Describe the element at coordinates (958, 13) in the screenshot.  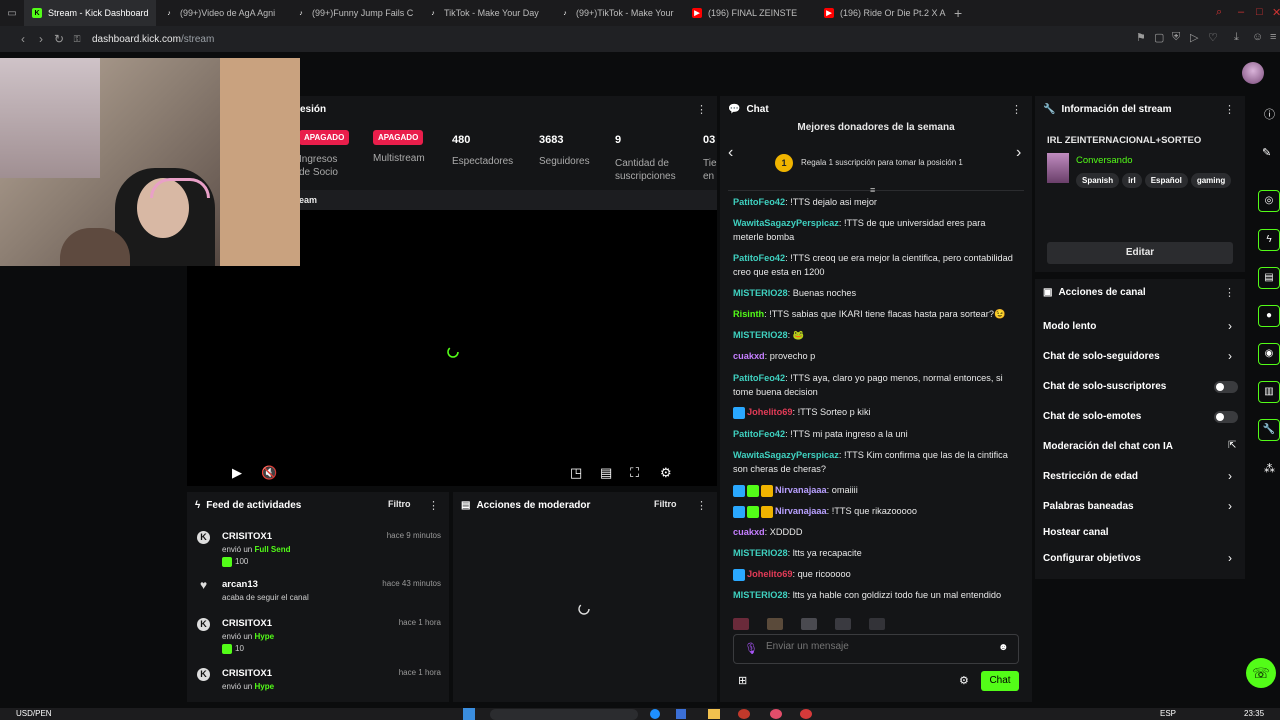
I see `new-tab-button: +` at that location.